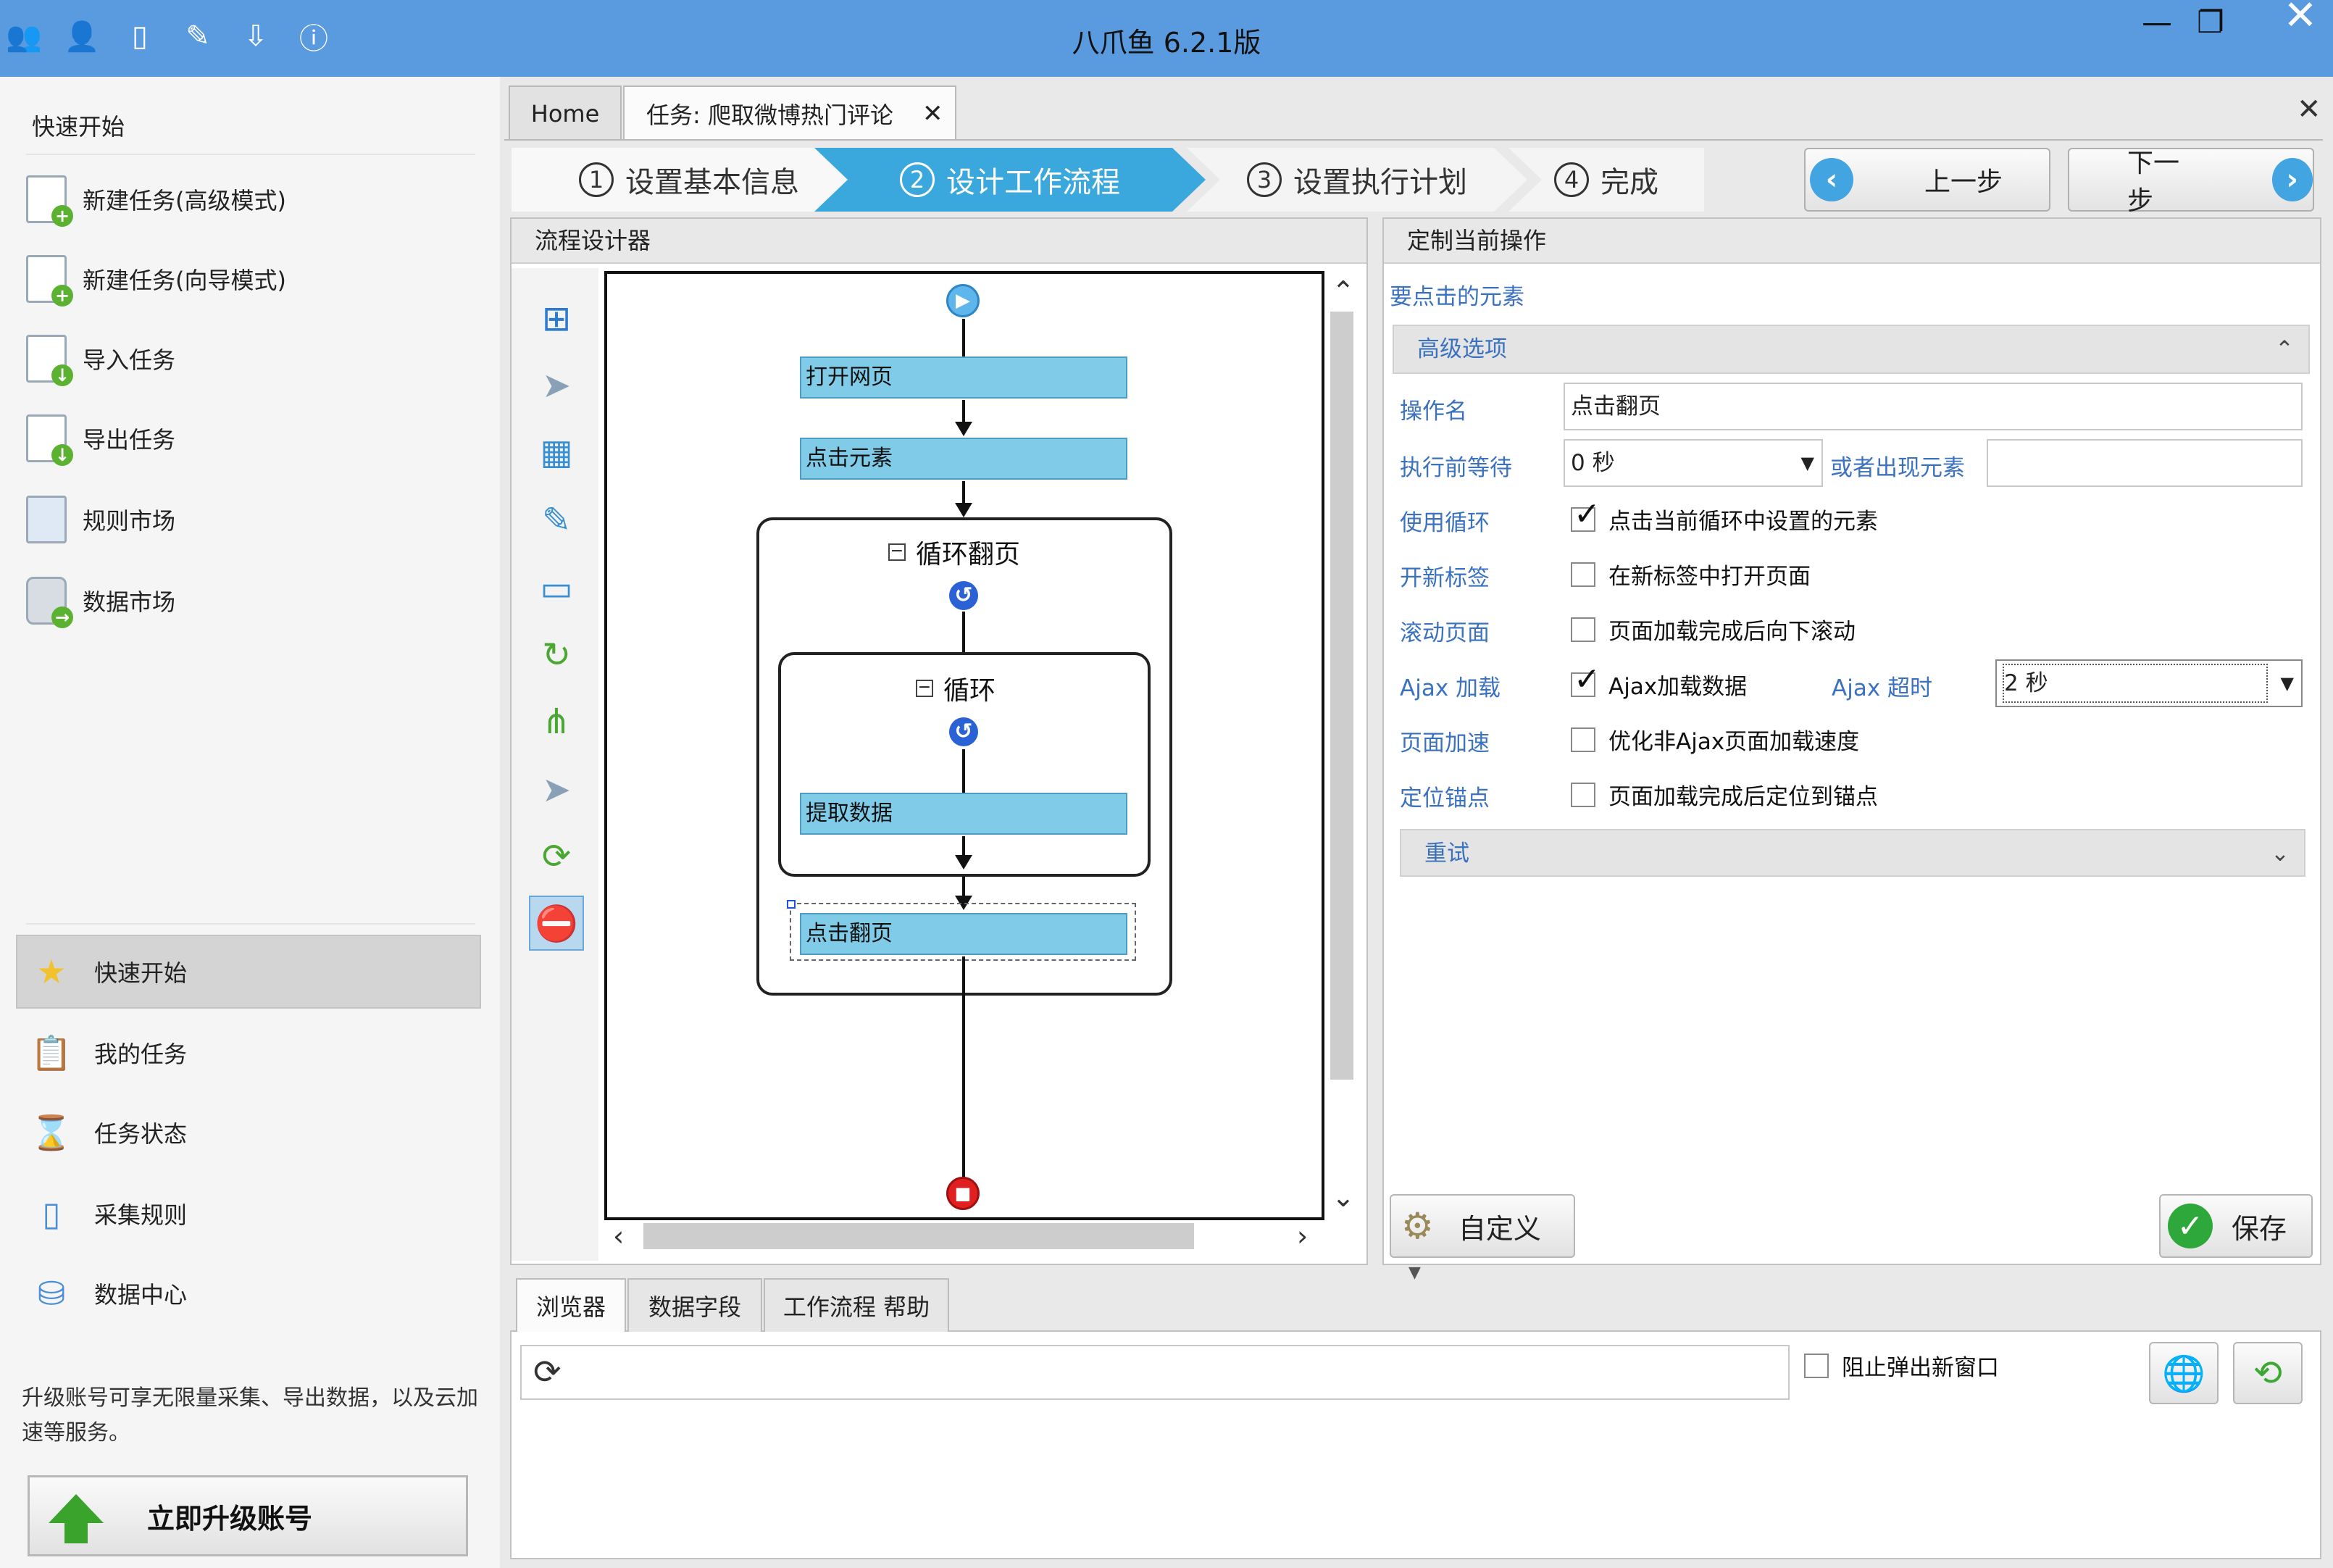 Image resolution: width=2333 pixels, height=1568 pixels. What do you see at coordinates (1344, 291) in the screenshot?
I see `scroll-up-icon: ⌃` at bounding box center [1344, 291].